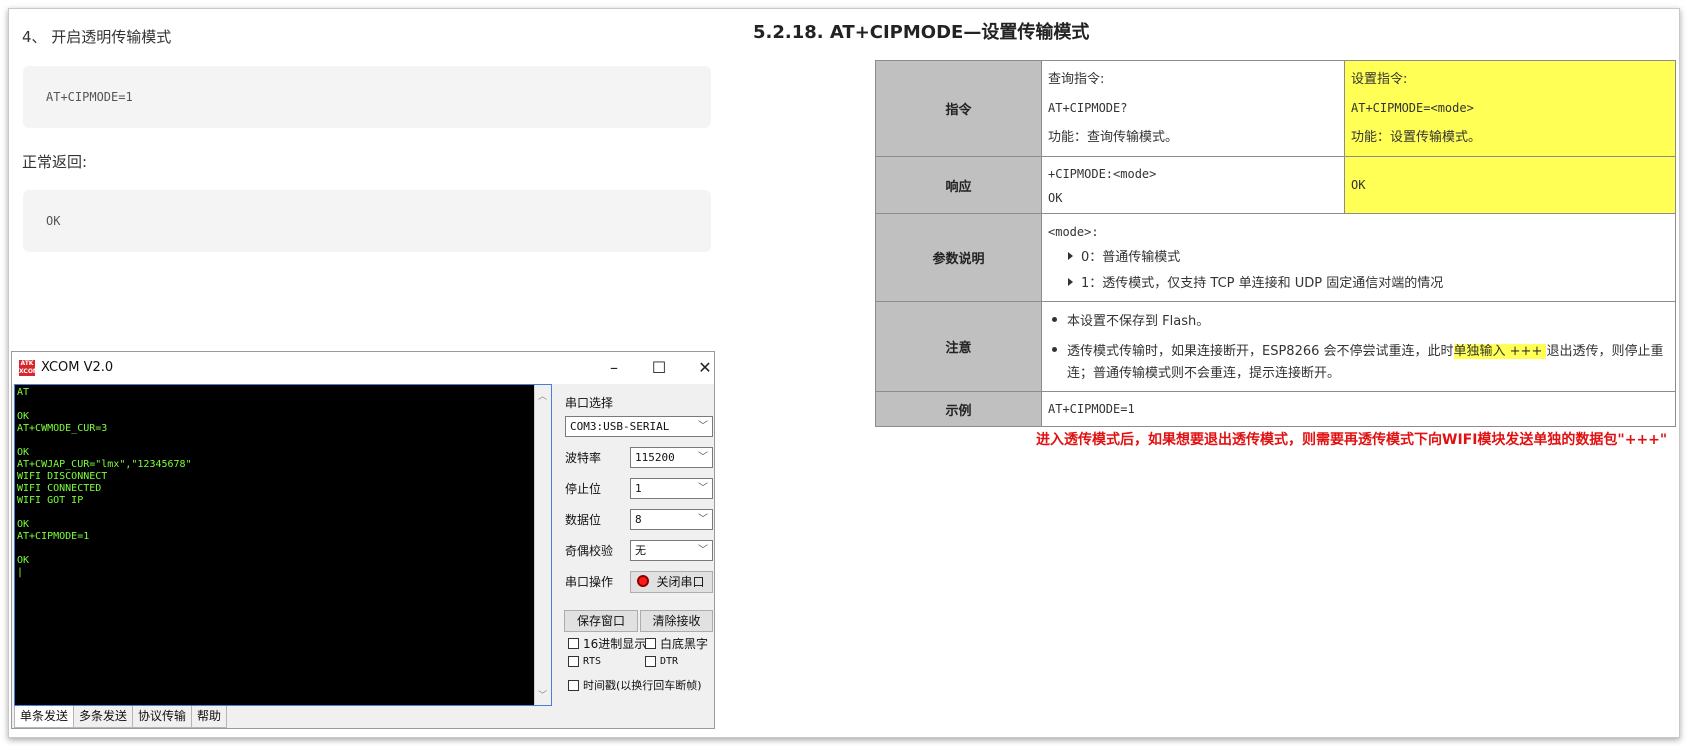 This screenshot has height=747, width=1694. I want to click on status-led-icon, so click(643, 581).